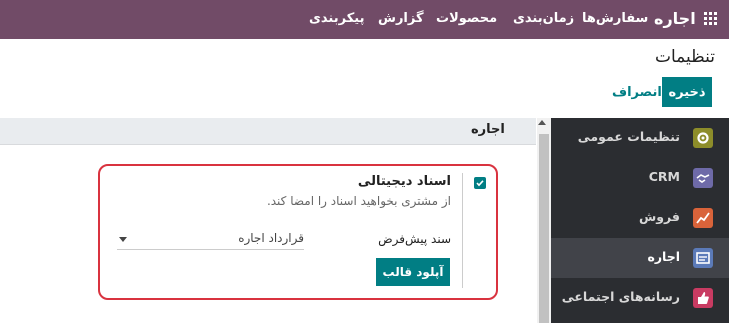 This screenshot has width=729, height=323. I want to click on digital-documents-checkbox, so click(480, 183).